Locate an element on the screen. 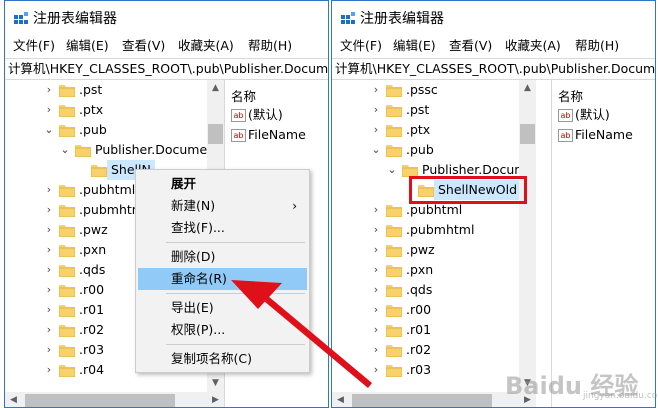  watermark-url: jingyan.baidu.com is located at coordinates (620, 396).